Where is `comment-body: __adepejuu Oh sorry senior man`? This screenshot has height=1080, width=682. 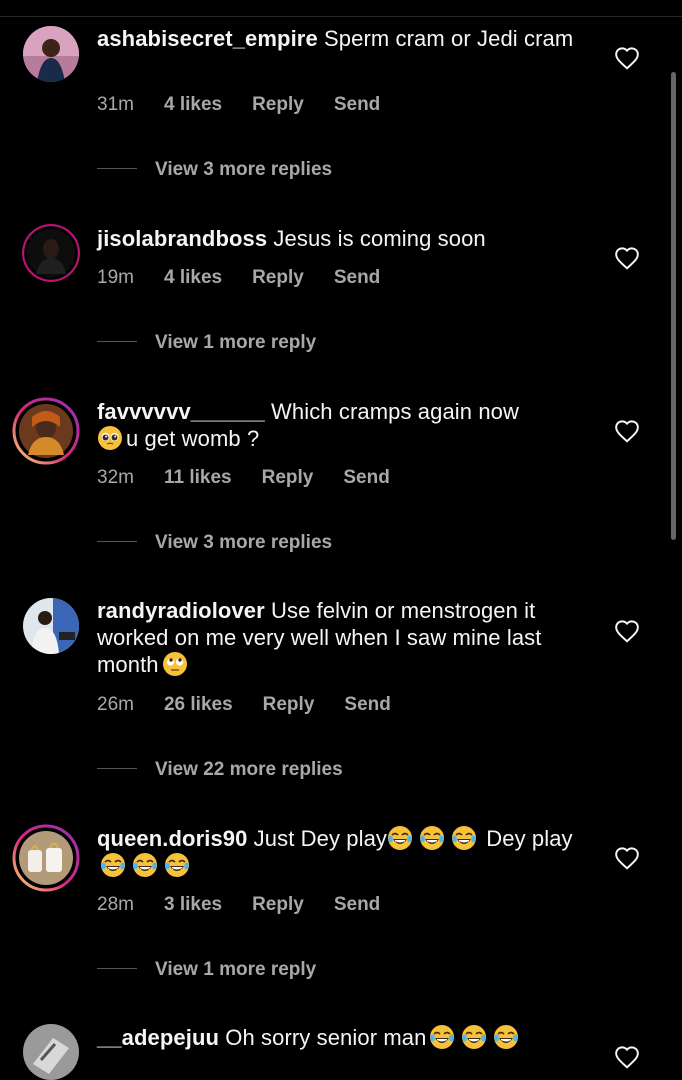 comment-body: __adepejuu Oh sorry senior man is located at coordinates (347, 1037).